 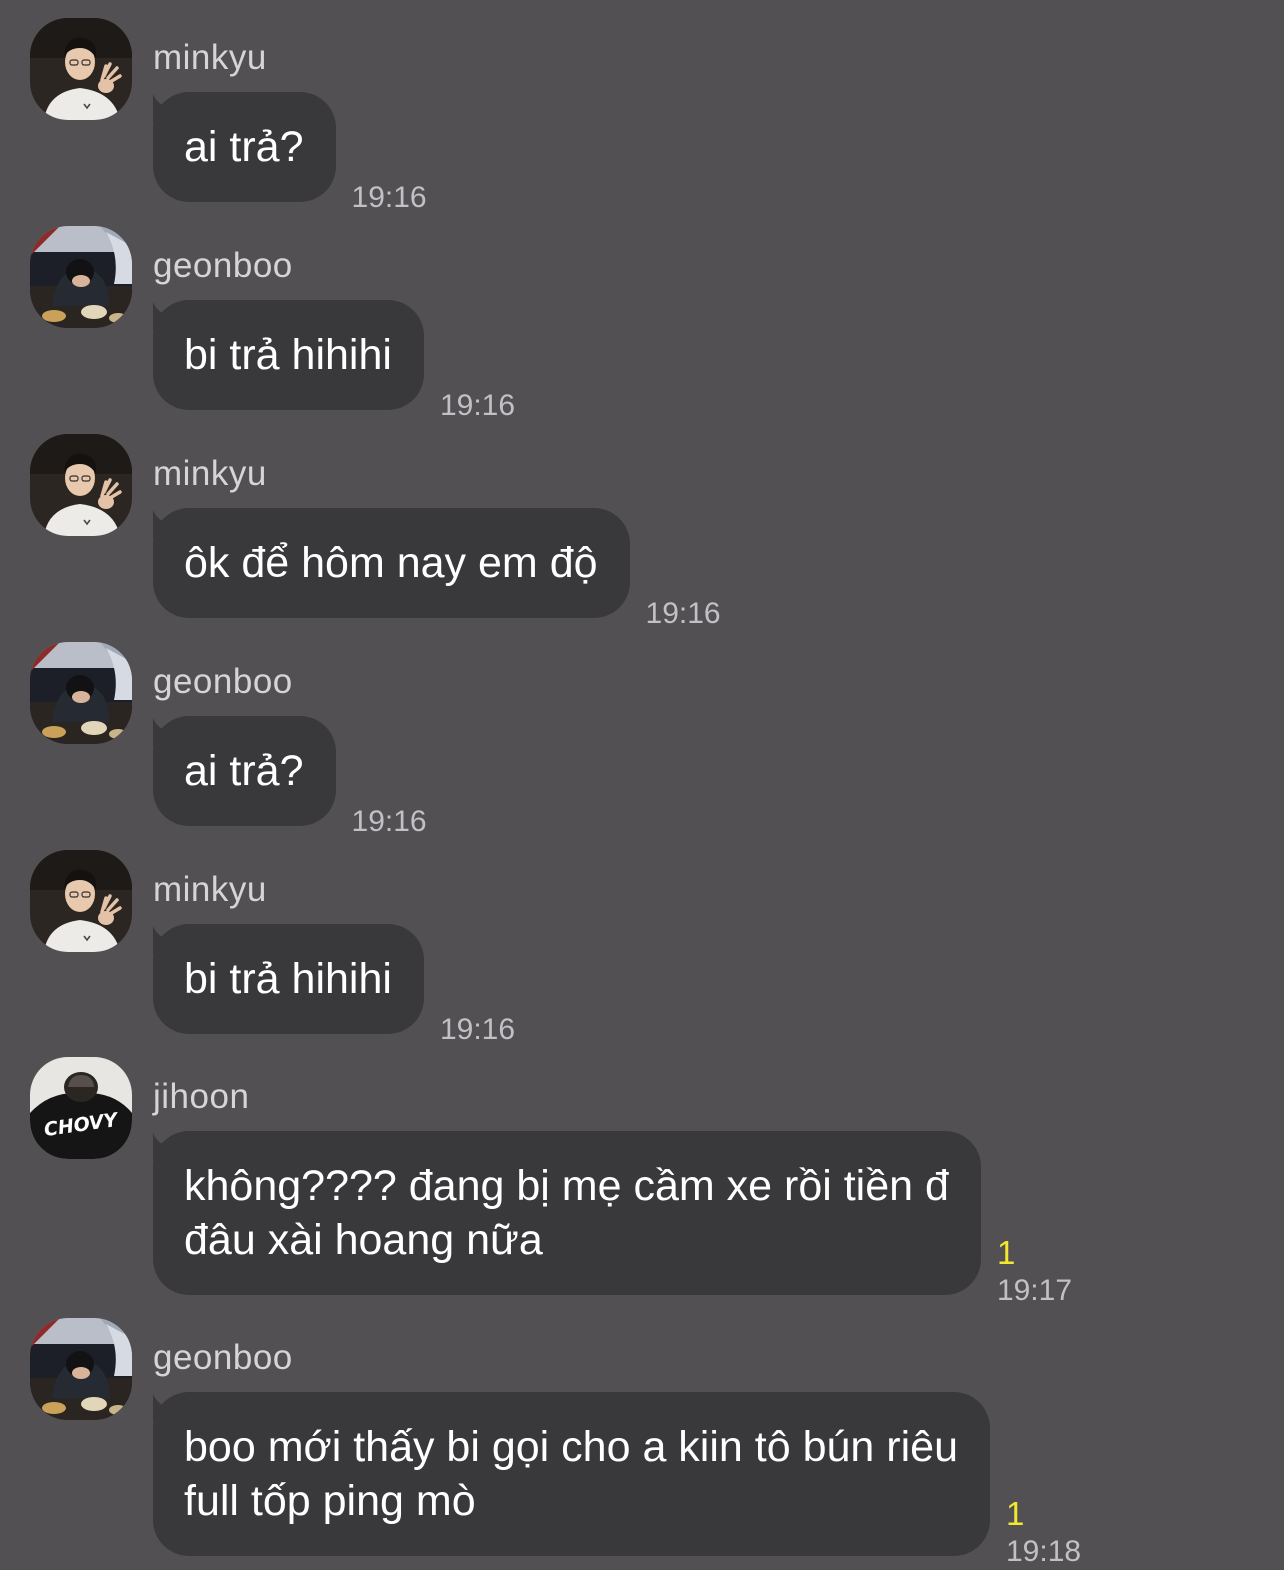 I want to click on message-meta: 1 19:17, so click(x=1034, y=1270).